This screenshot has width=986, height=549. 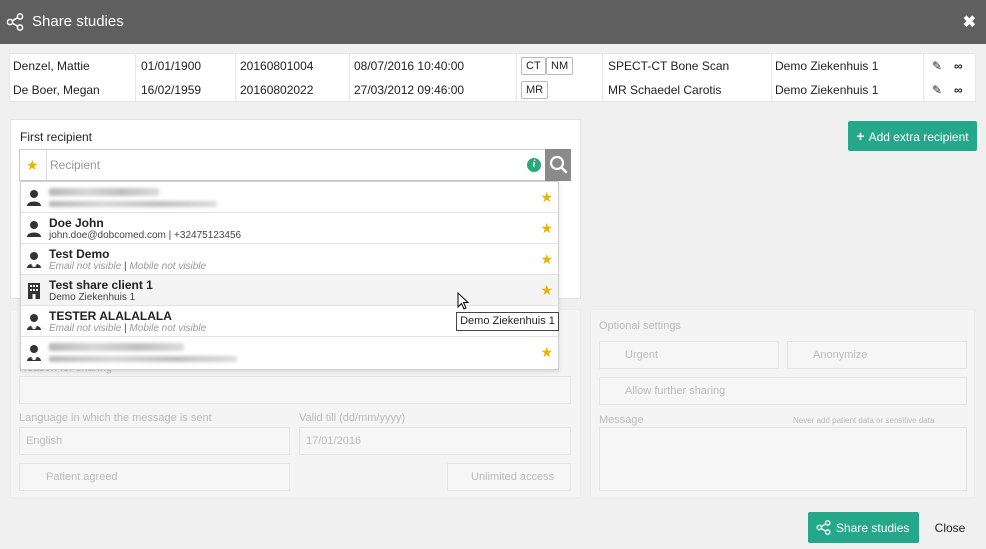 I want to click on recipient-name: TESTER ALALALALA, so click(x=110, y=316).